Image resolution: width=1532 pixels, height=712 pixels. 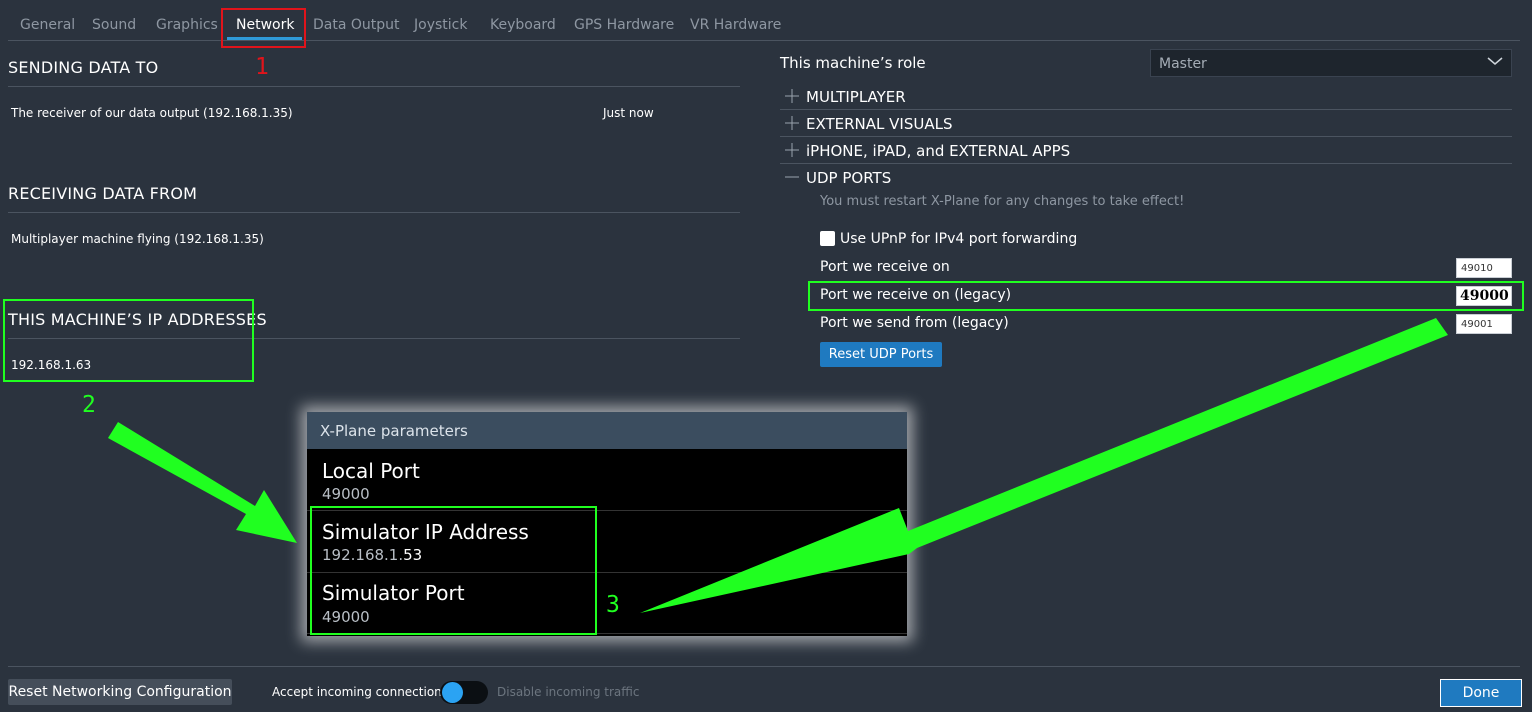 What do you see at coordinates (103, 193) in the screenshot?
I see `receiving-data-title: RECEIVING DATA FROM` at bounding box center [103, 193].